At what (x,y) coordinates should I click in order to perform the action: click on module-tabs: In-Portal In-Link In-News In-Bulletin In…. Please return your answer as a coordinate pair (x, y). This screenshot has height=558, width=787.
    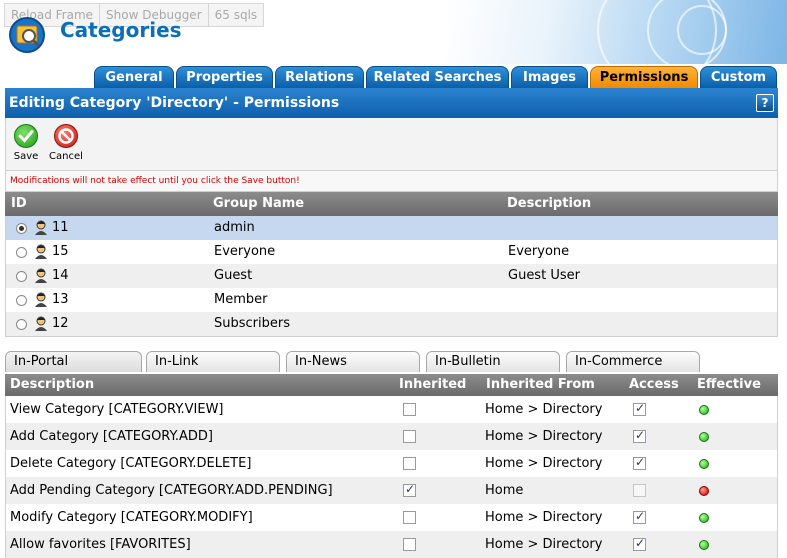
    Looking at the image, I should click on (391, 361).